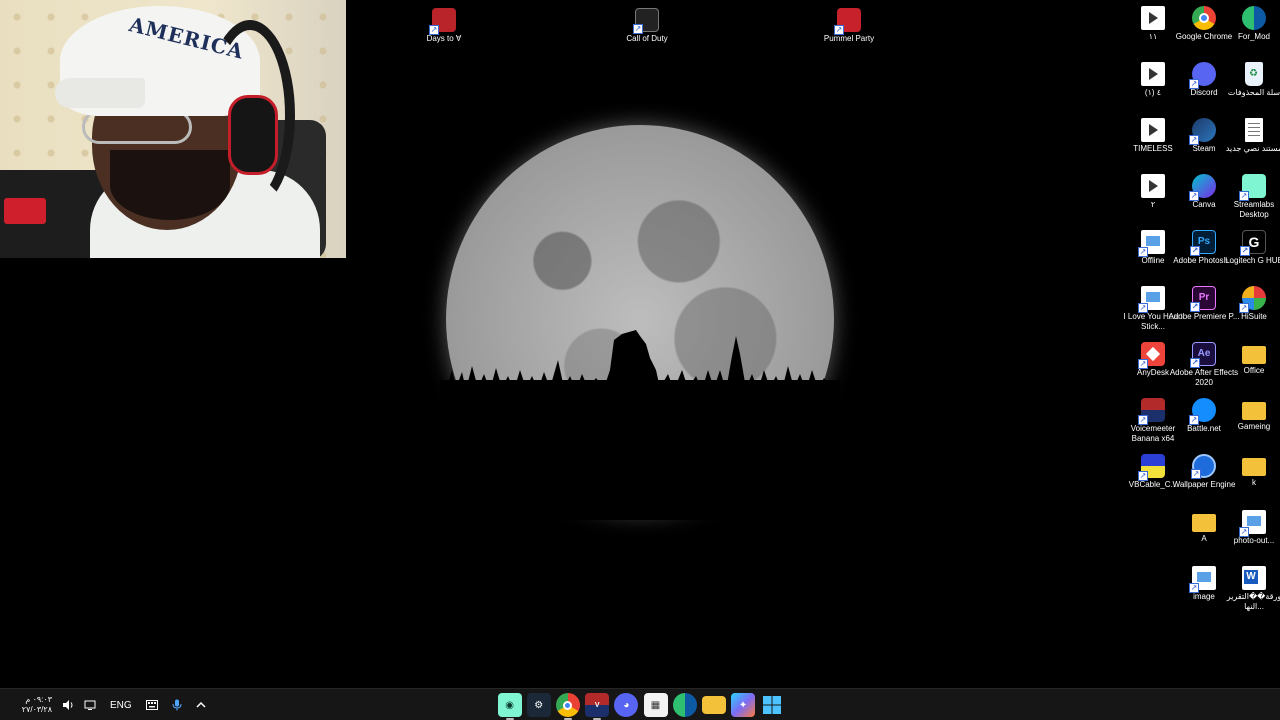  I want to click on desktop-icon-folder-k: k, so click(1249, 471).